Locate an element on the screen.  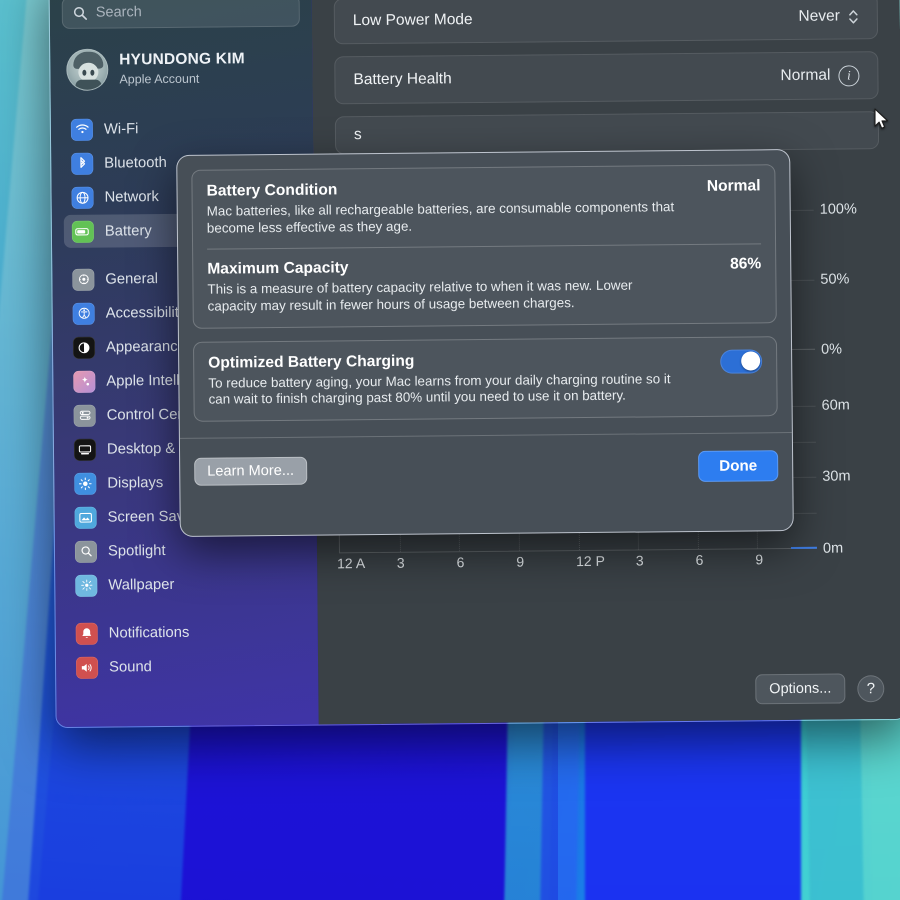
maximum-capacity-value: 86% is located at coordinates (745, 264).